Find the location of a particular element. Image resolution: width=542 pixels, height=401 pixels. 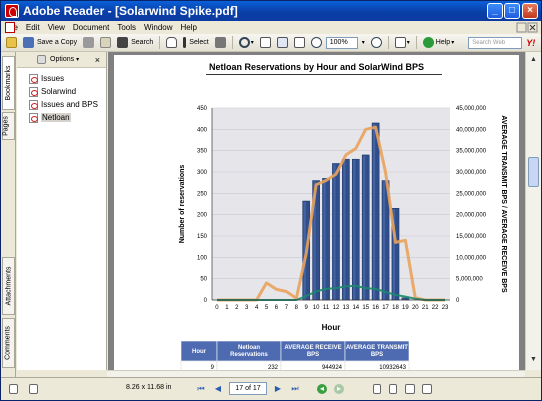

maximize-button: □ is located at coordinates (512, 11).